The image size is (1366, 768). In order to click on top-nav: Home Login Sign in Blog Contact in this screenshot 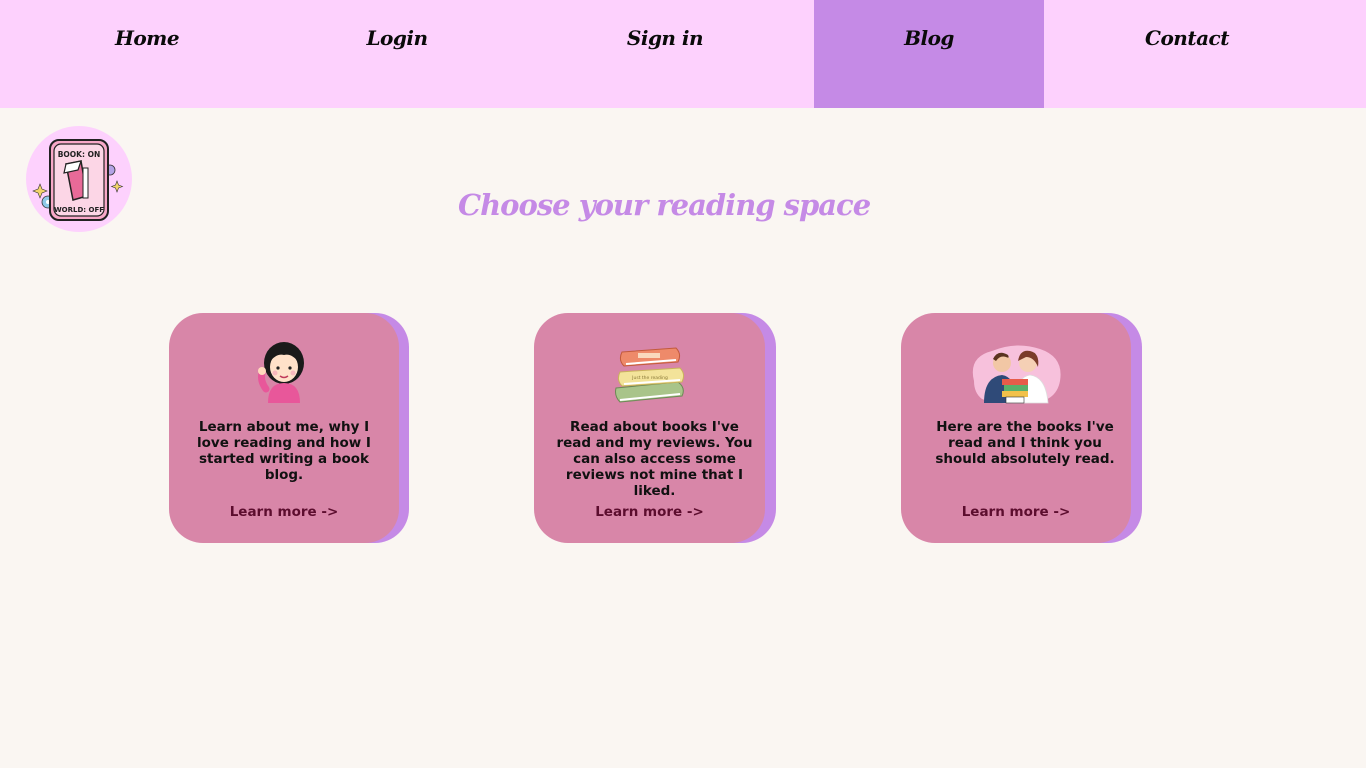, I will do `click(683, 54)`.